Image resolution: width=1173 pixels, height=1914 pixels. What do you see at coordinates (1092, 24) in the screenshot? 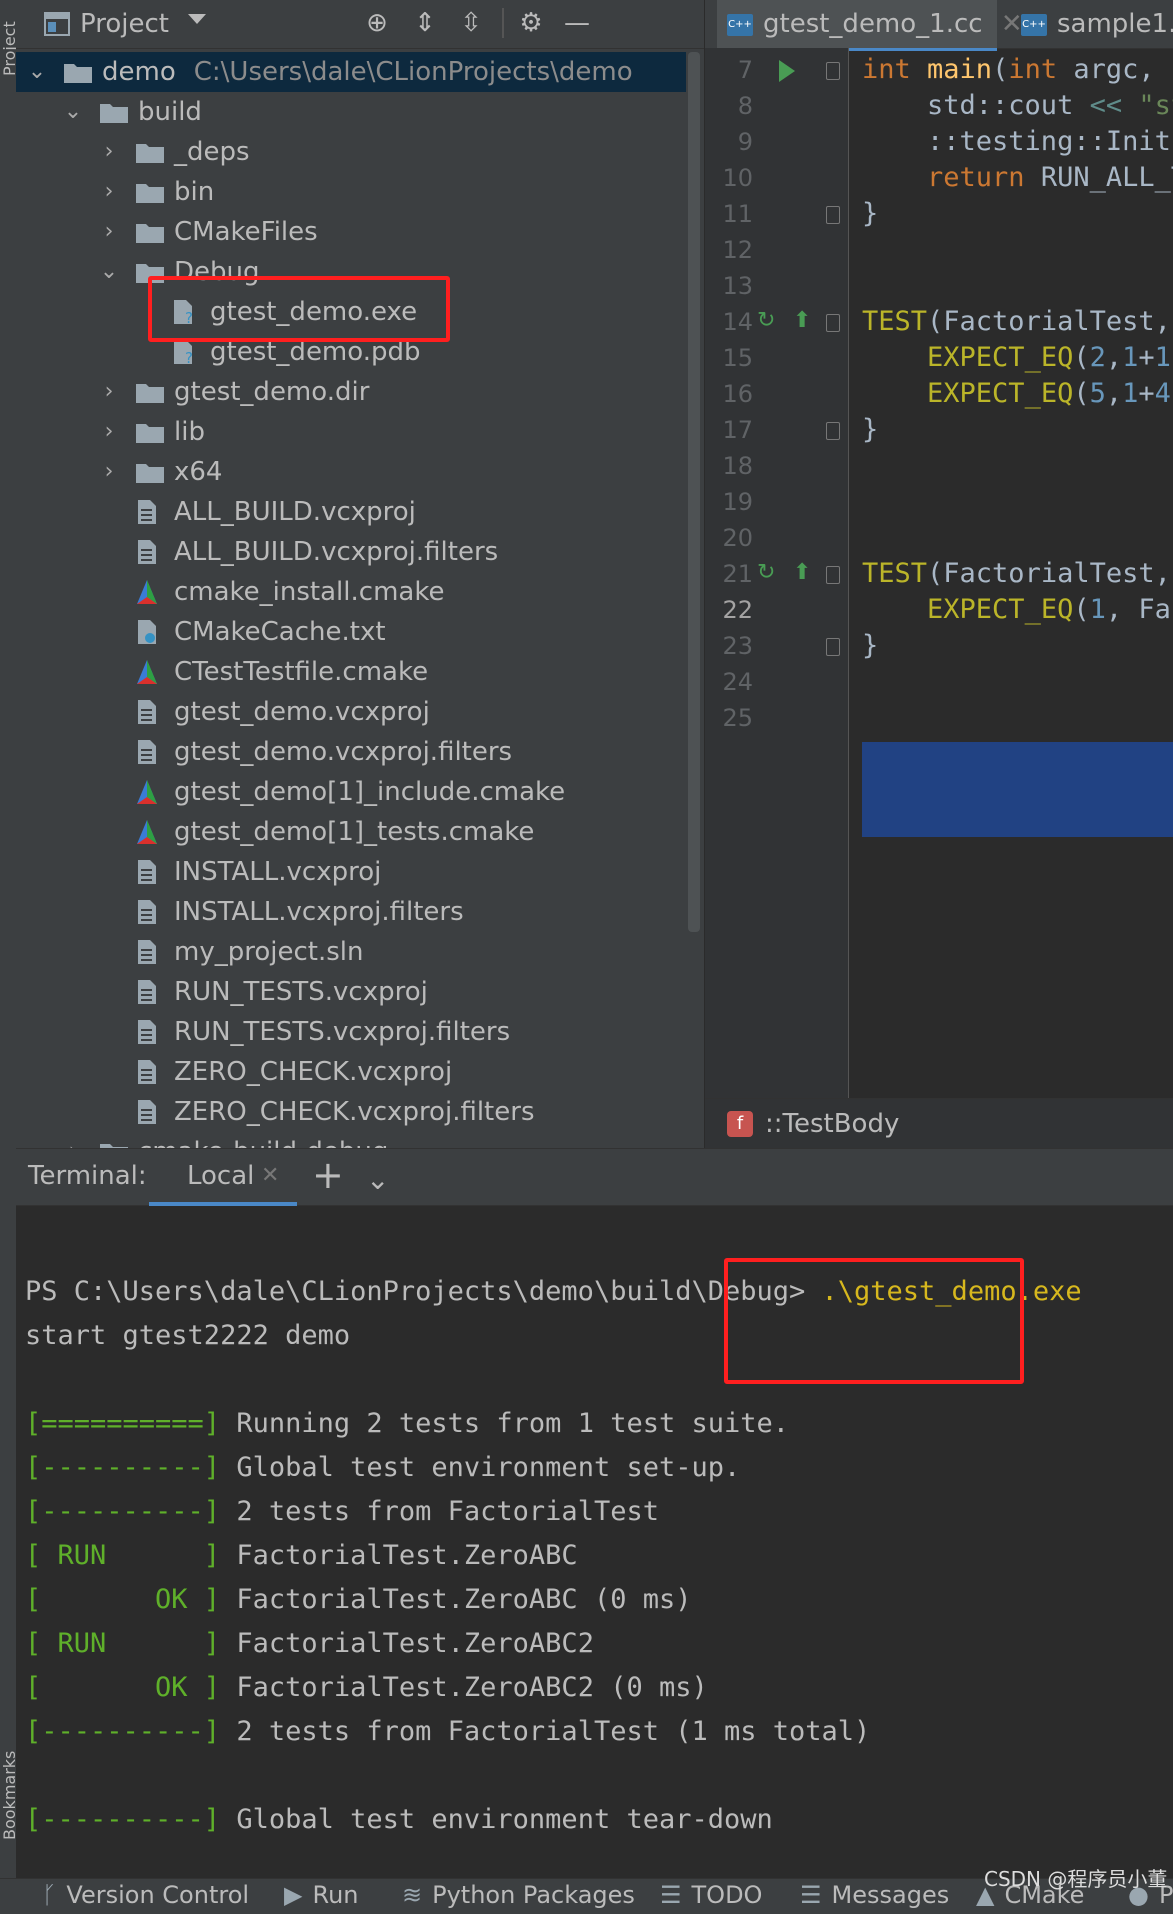
I see `tab-sample1: C++ sample1.cc` at bounding box center [1092, 24].